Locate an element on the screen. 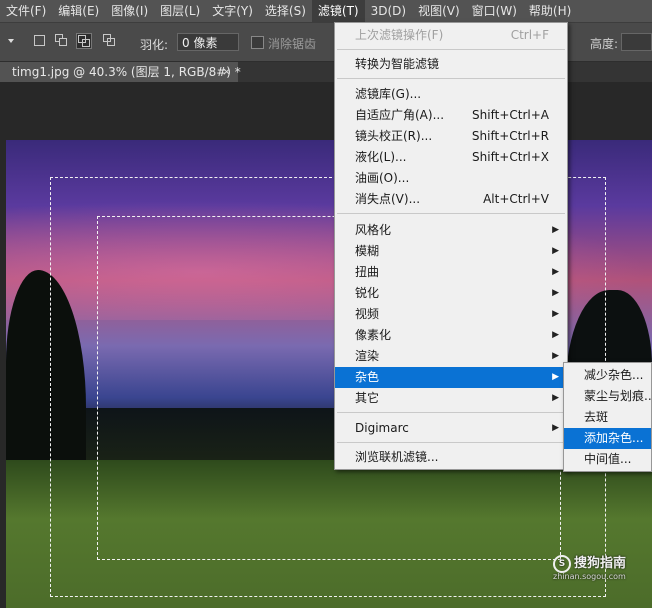  height-label: 高度: is located at coordinates (604, 44).